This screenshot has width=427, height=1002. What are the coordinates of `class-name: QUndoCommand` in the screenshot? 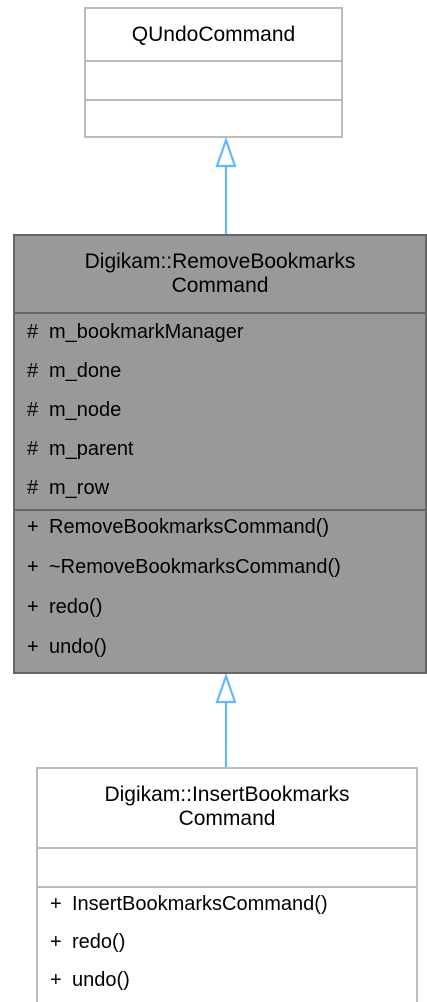 It's located at (213, 35).